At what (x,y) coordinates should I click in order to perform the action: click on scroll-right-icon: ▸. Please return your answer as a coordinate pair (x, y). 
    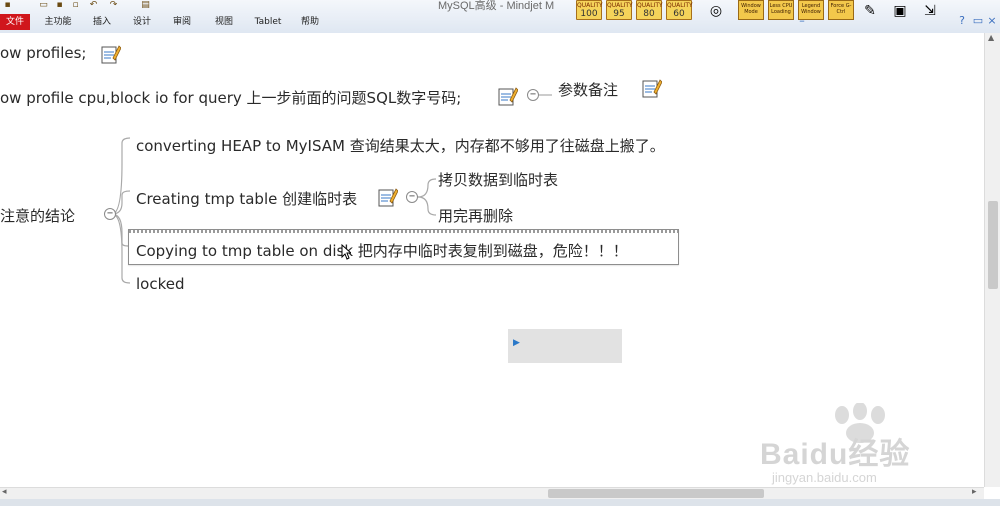
    Looking at the image, I should click on (974, 492).